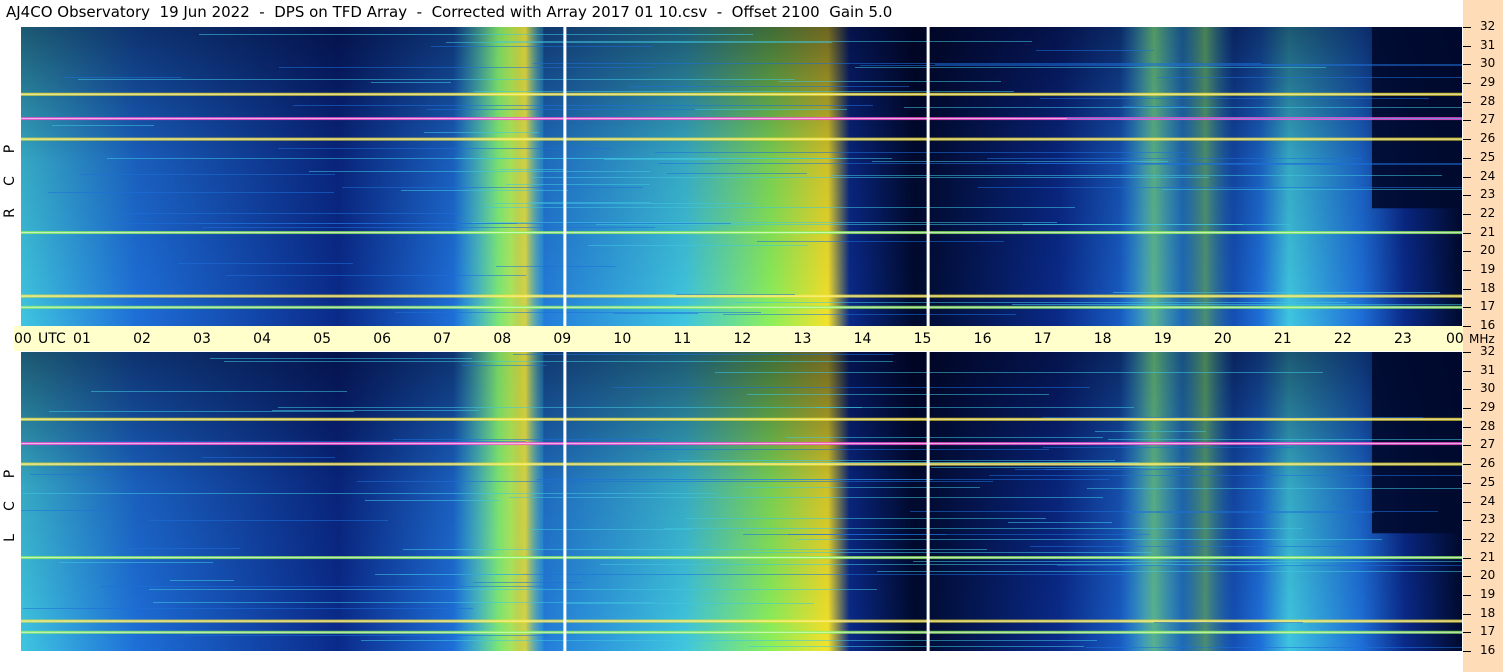 The height and width of the screenshot is (672, 1503). Describe the element at coordinates (23, 339) in the screenshot. I see `utc-tick-label: 00` at that location.